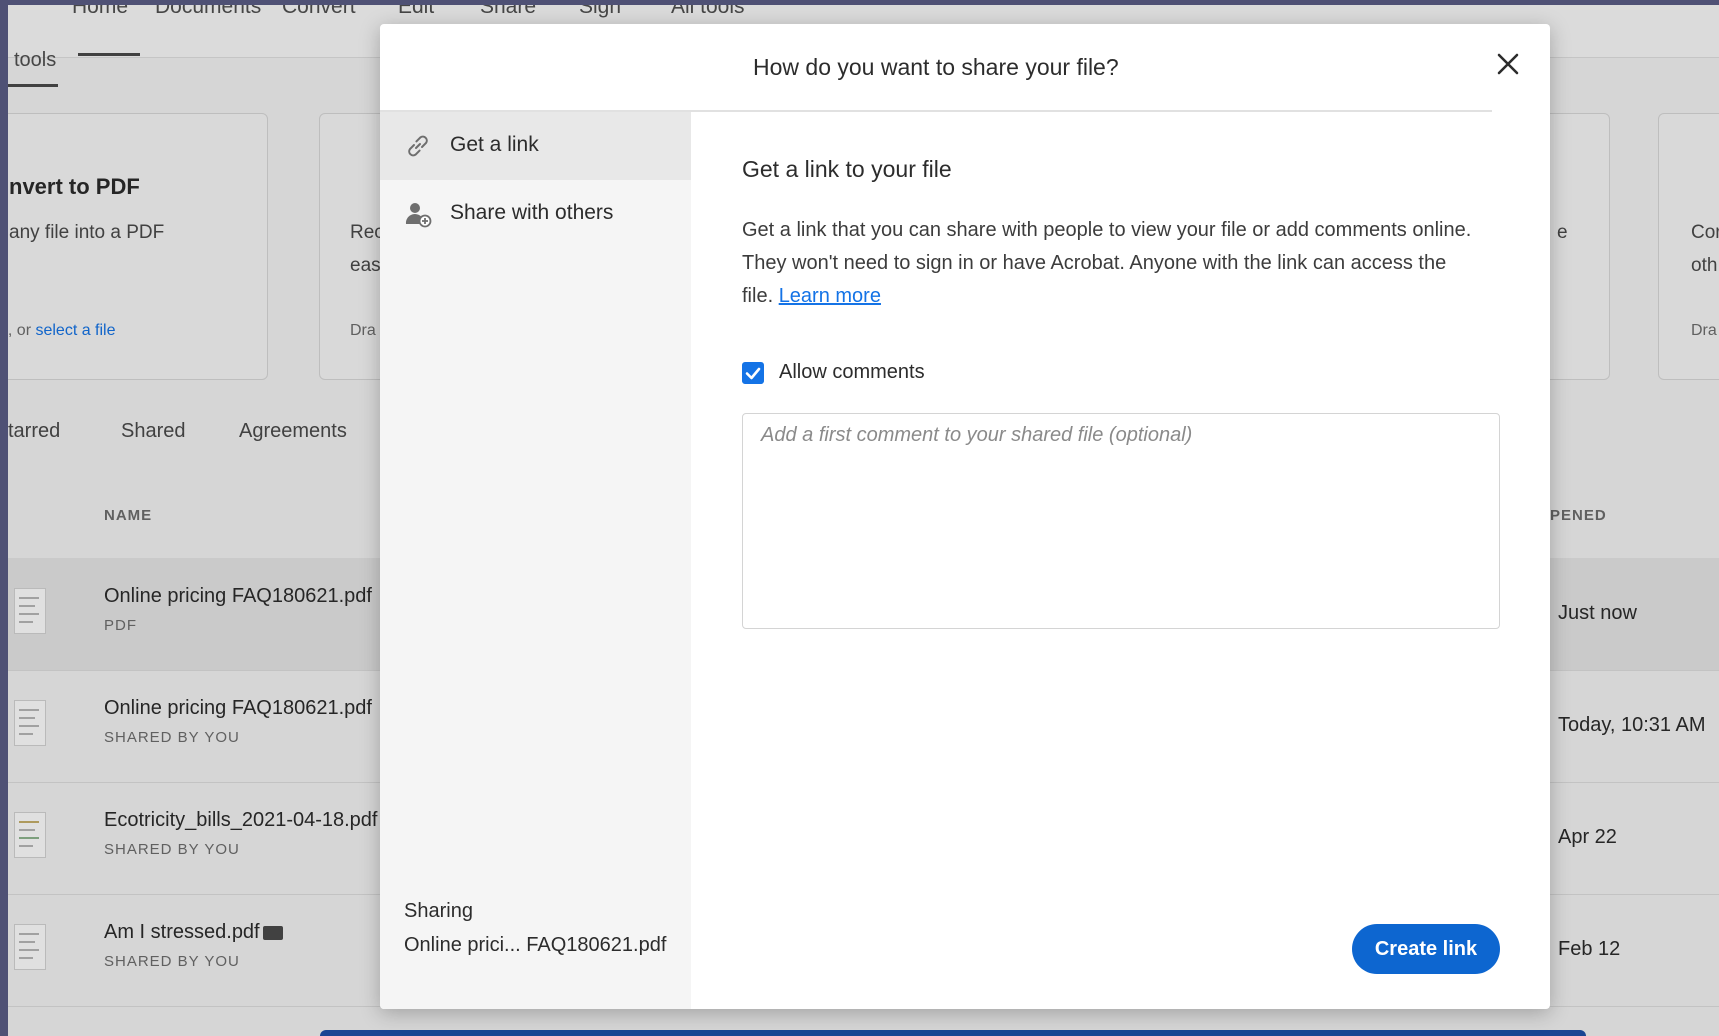 The width and height of the screenshot is (1719, 1036). I want to click on allow-comments-checkbox, so click(753, 373).